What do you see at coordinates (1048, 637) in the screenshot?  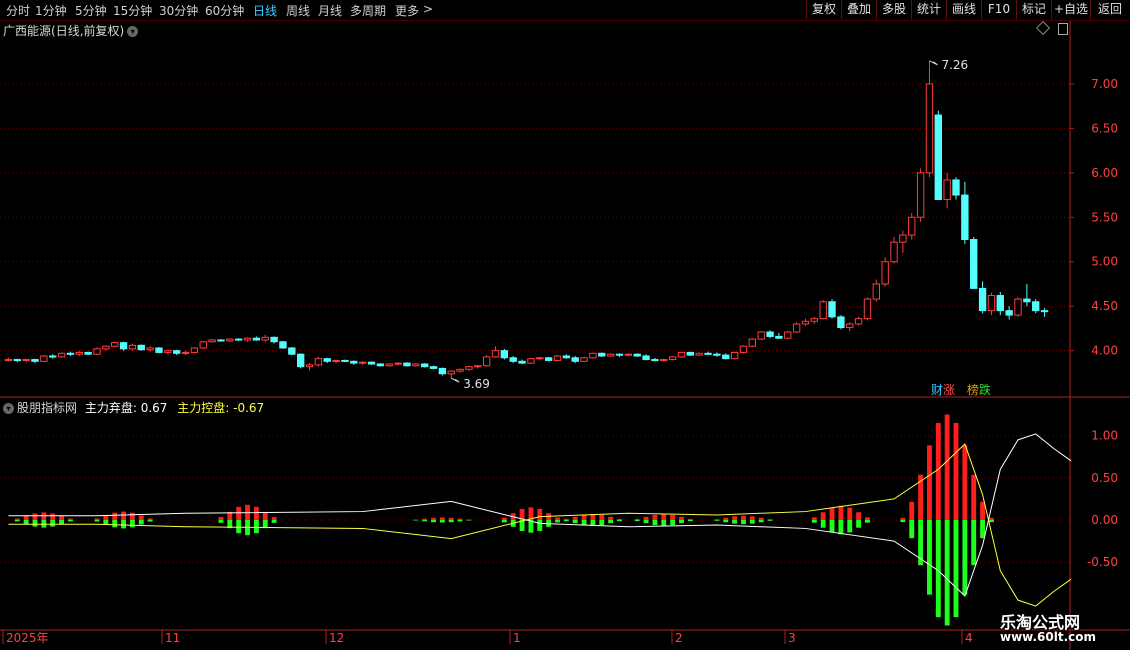 I see `watermark-url: www.60lt.com` at bounding box center [1048, 637].